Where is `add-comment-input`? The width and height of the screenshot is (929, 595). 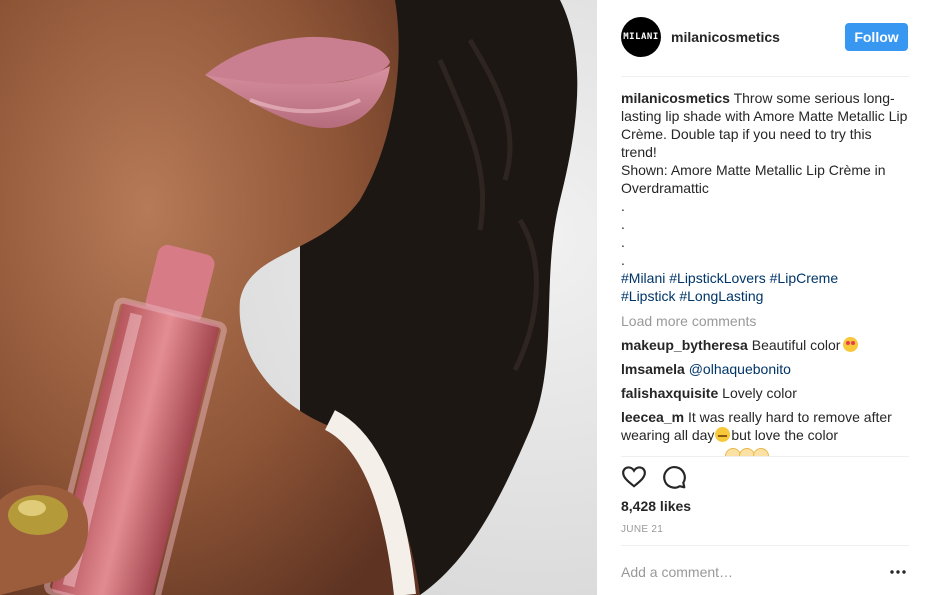
add-comment-input is located at coordinates (753, 572).